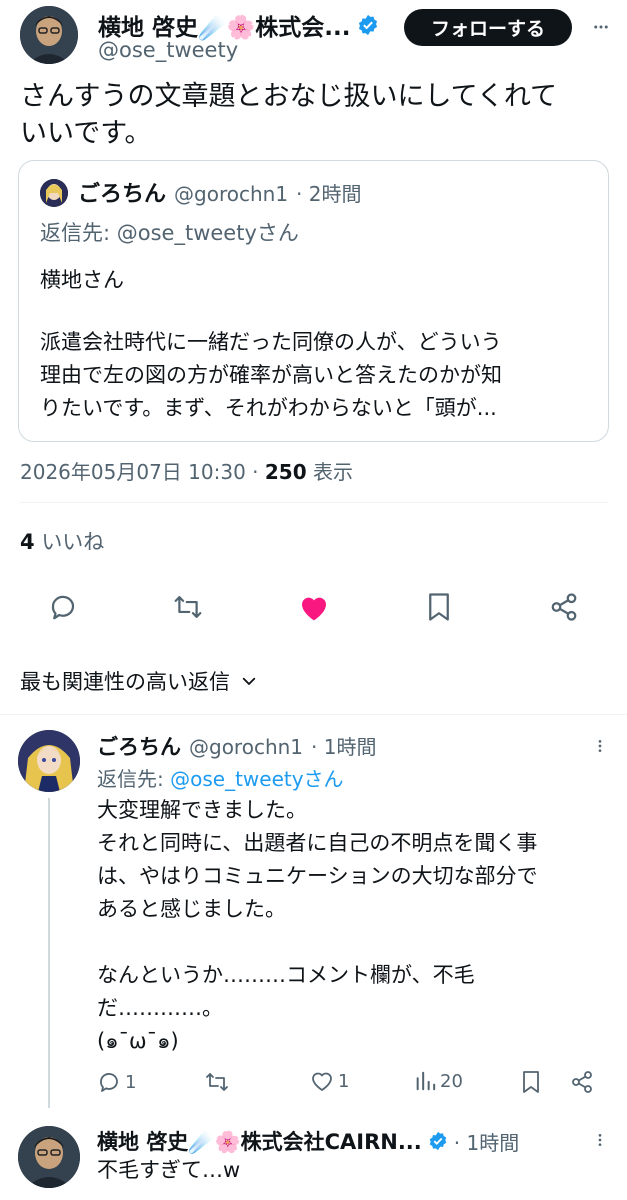 This screenshot has width=627, height=1200. Describe the element at coordinates (73, 542) in the screenshot. I see `likes-label: いいね` at that location.